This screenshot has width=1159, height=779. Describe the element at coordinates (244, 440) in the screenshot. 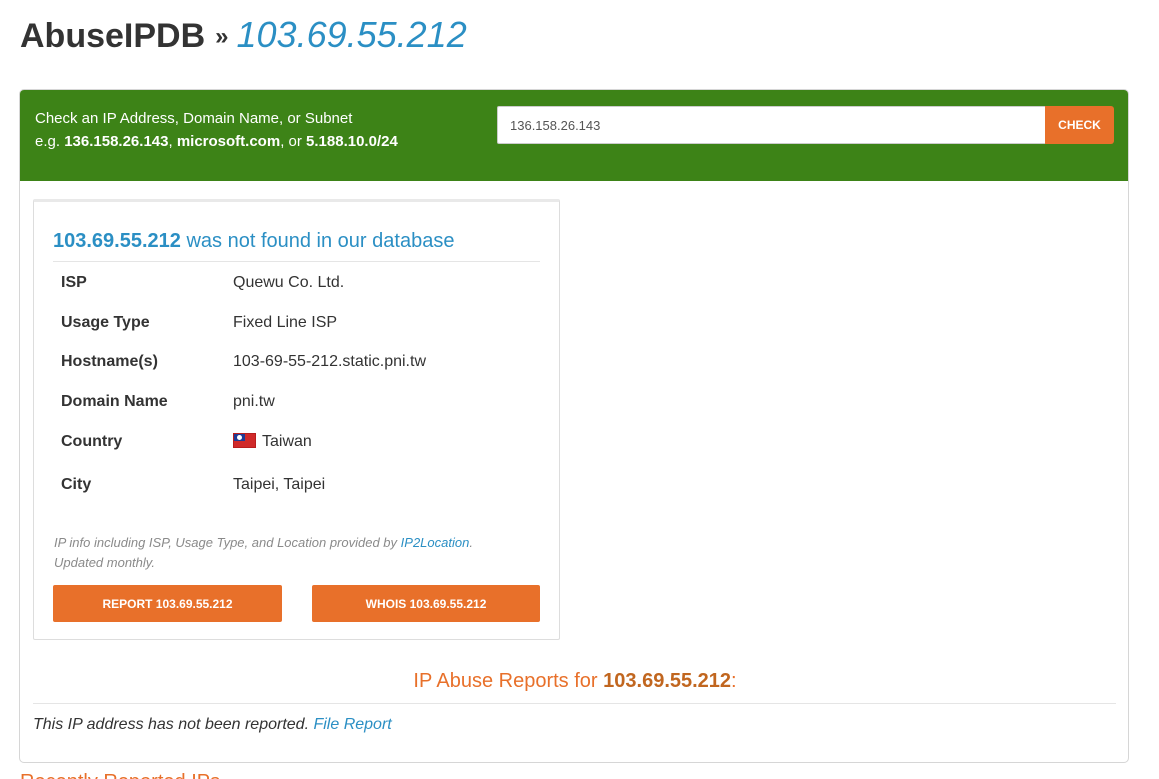

I see `taiwan-flag-icon` at that location.